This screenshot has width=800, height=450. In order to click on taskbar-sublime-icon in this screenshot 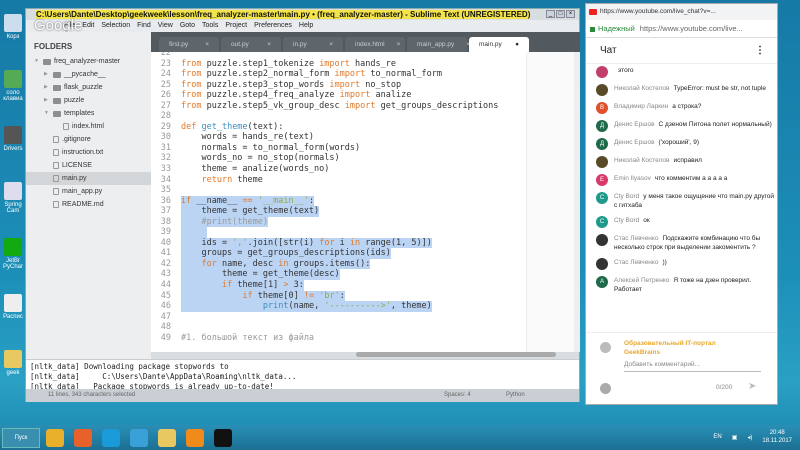, I will do `click(195, 437)`.